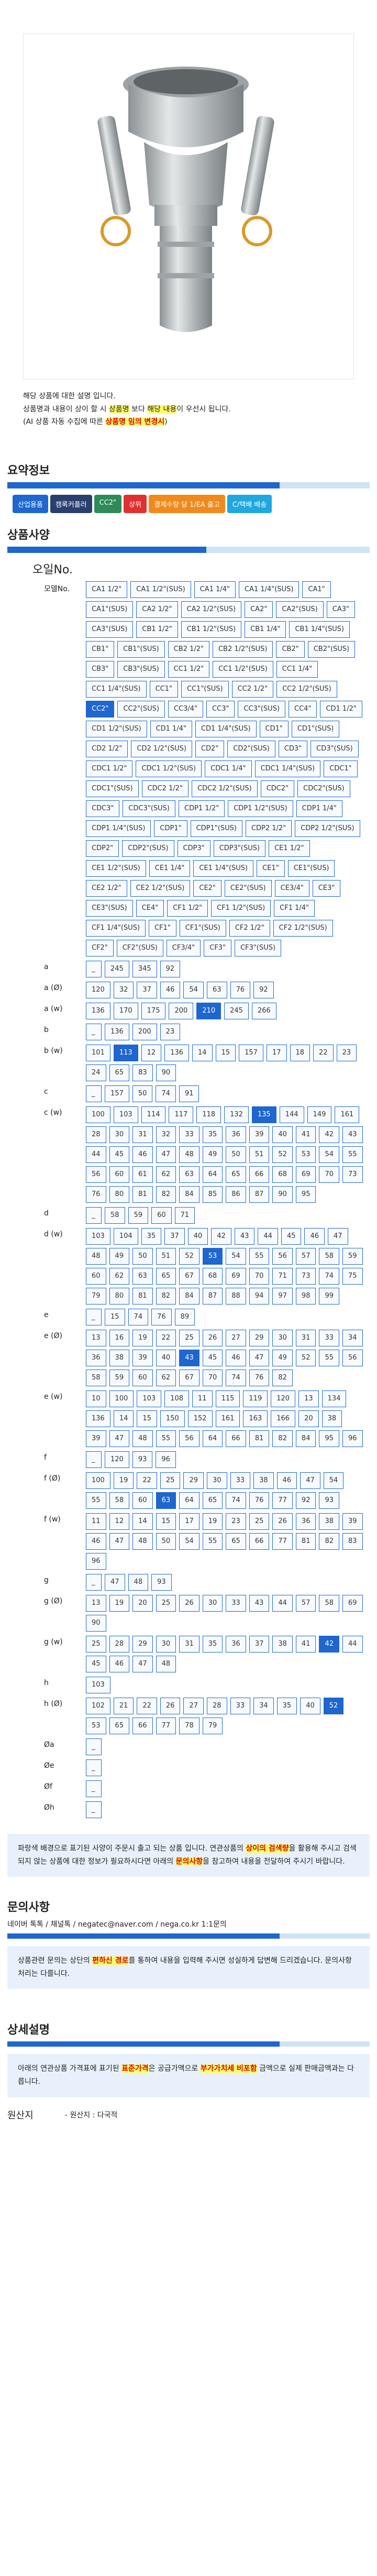 The width and height of the screenshot is (377, 2576). Describe the element at coordinates (329, 1256) in the screenshot. I see `option-chip: 58` at that location.